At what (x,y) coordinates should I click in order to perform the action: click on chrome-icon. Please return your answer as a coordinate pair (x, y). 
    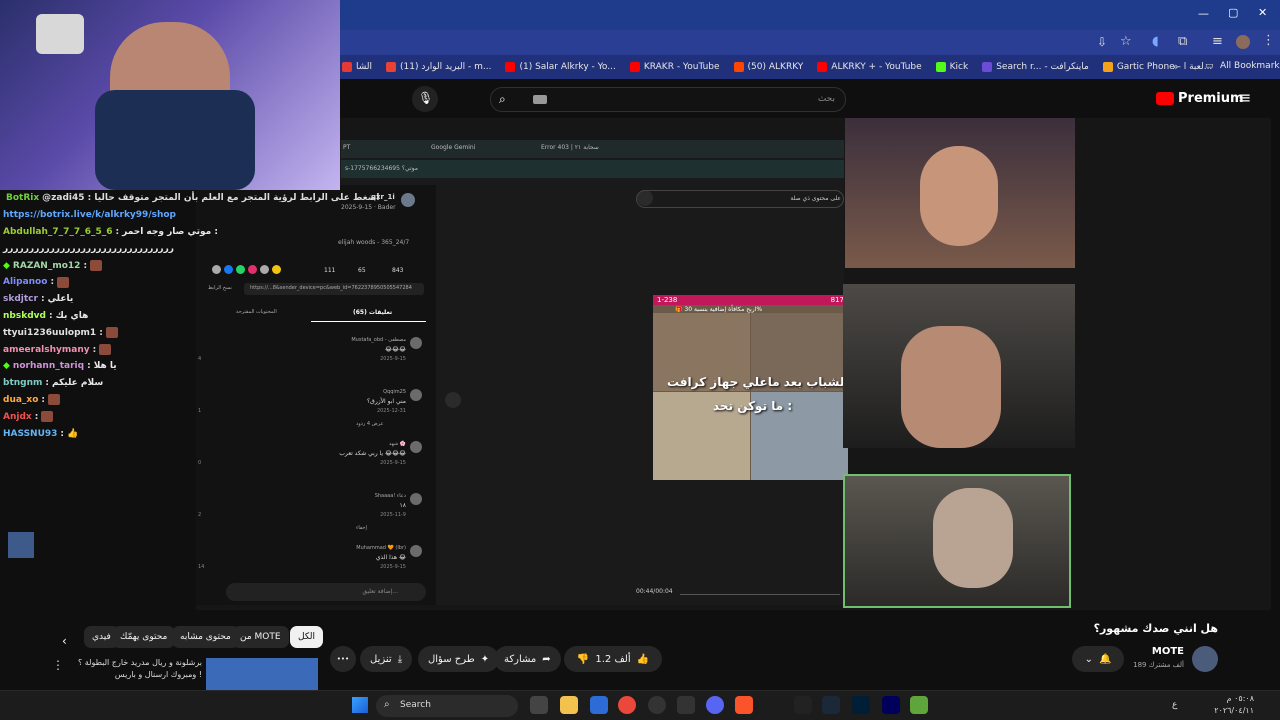
    Looking at the image, I should click on (627, 705).